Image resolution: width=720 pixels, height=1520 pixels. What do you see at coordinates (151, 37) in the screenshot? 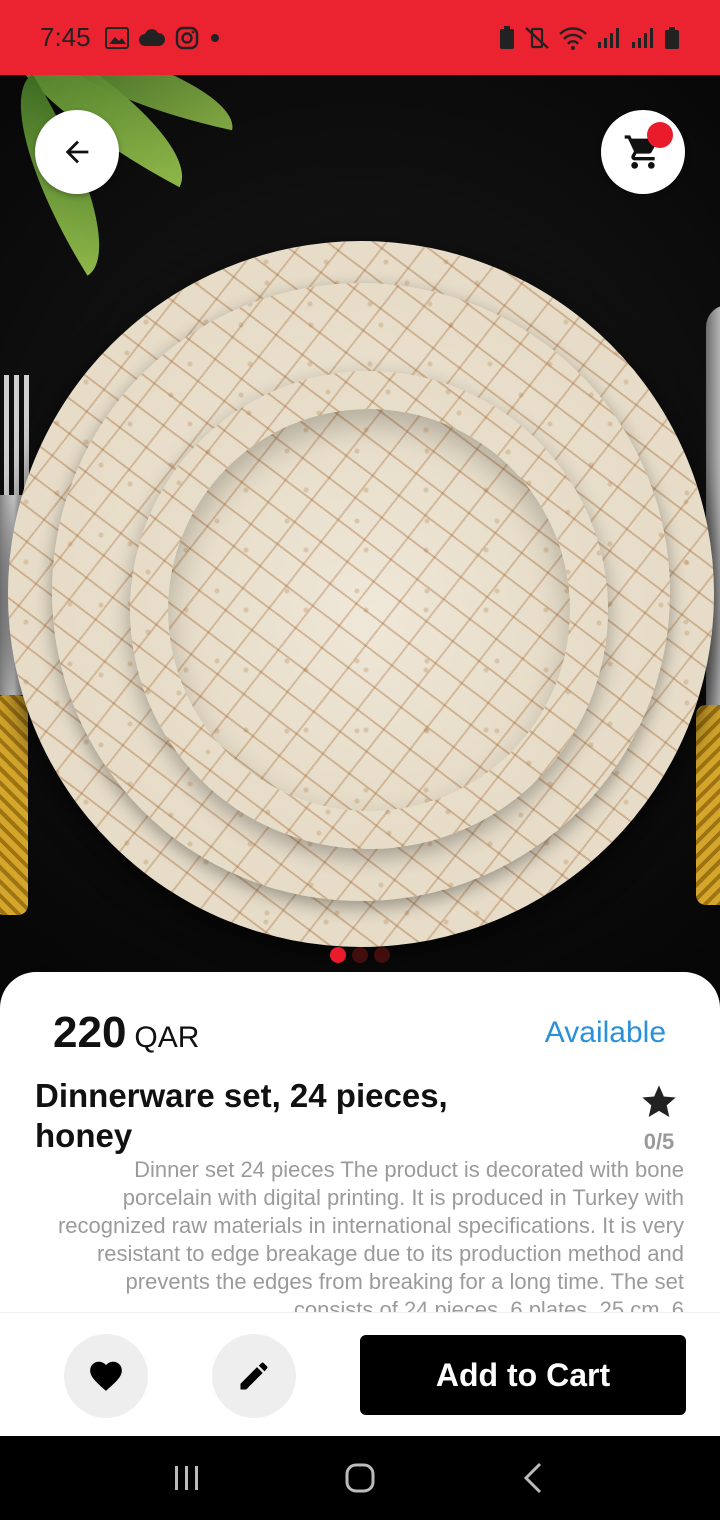
I see `cloud-icon` at bounding box center [151, 37].